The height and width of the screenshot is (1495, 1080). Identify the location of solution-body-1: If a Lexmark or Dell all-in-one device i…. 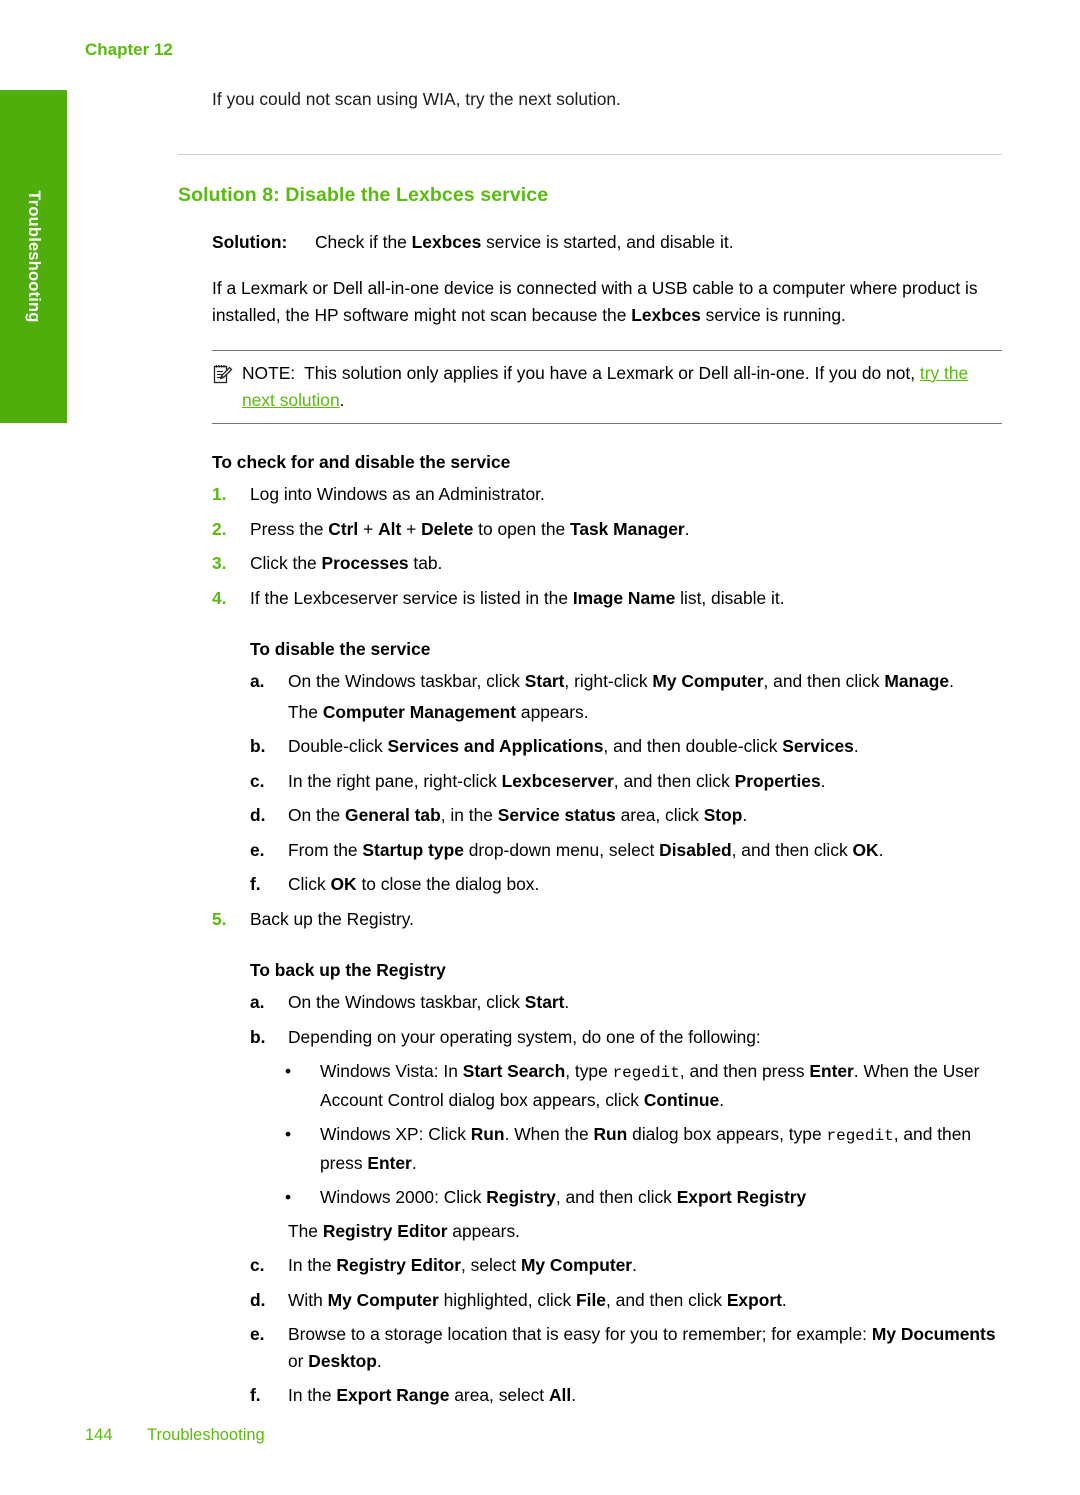
(595, 301).